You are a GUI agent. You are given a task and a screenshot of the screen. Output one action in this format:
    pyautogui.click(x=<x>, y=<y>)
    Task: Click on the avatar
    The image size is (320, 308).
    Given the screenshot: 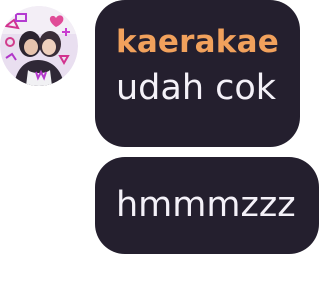 What is the action you would take?
    pyautogui.click(x=39, y=46)
    